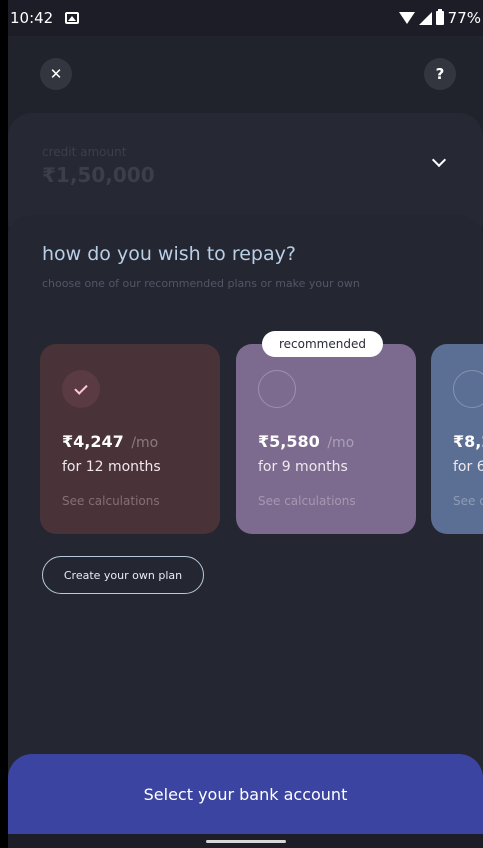 The height and width of the screenshot is (848, 483). I want to click on close-icon: ✕, so click(56, 74).